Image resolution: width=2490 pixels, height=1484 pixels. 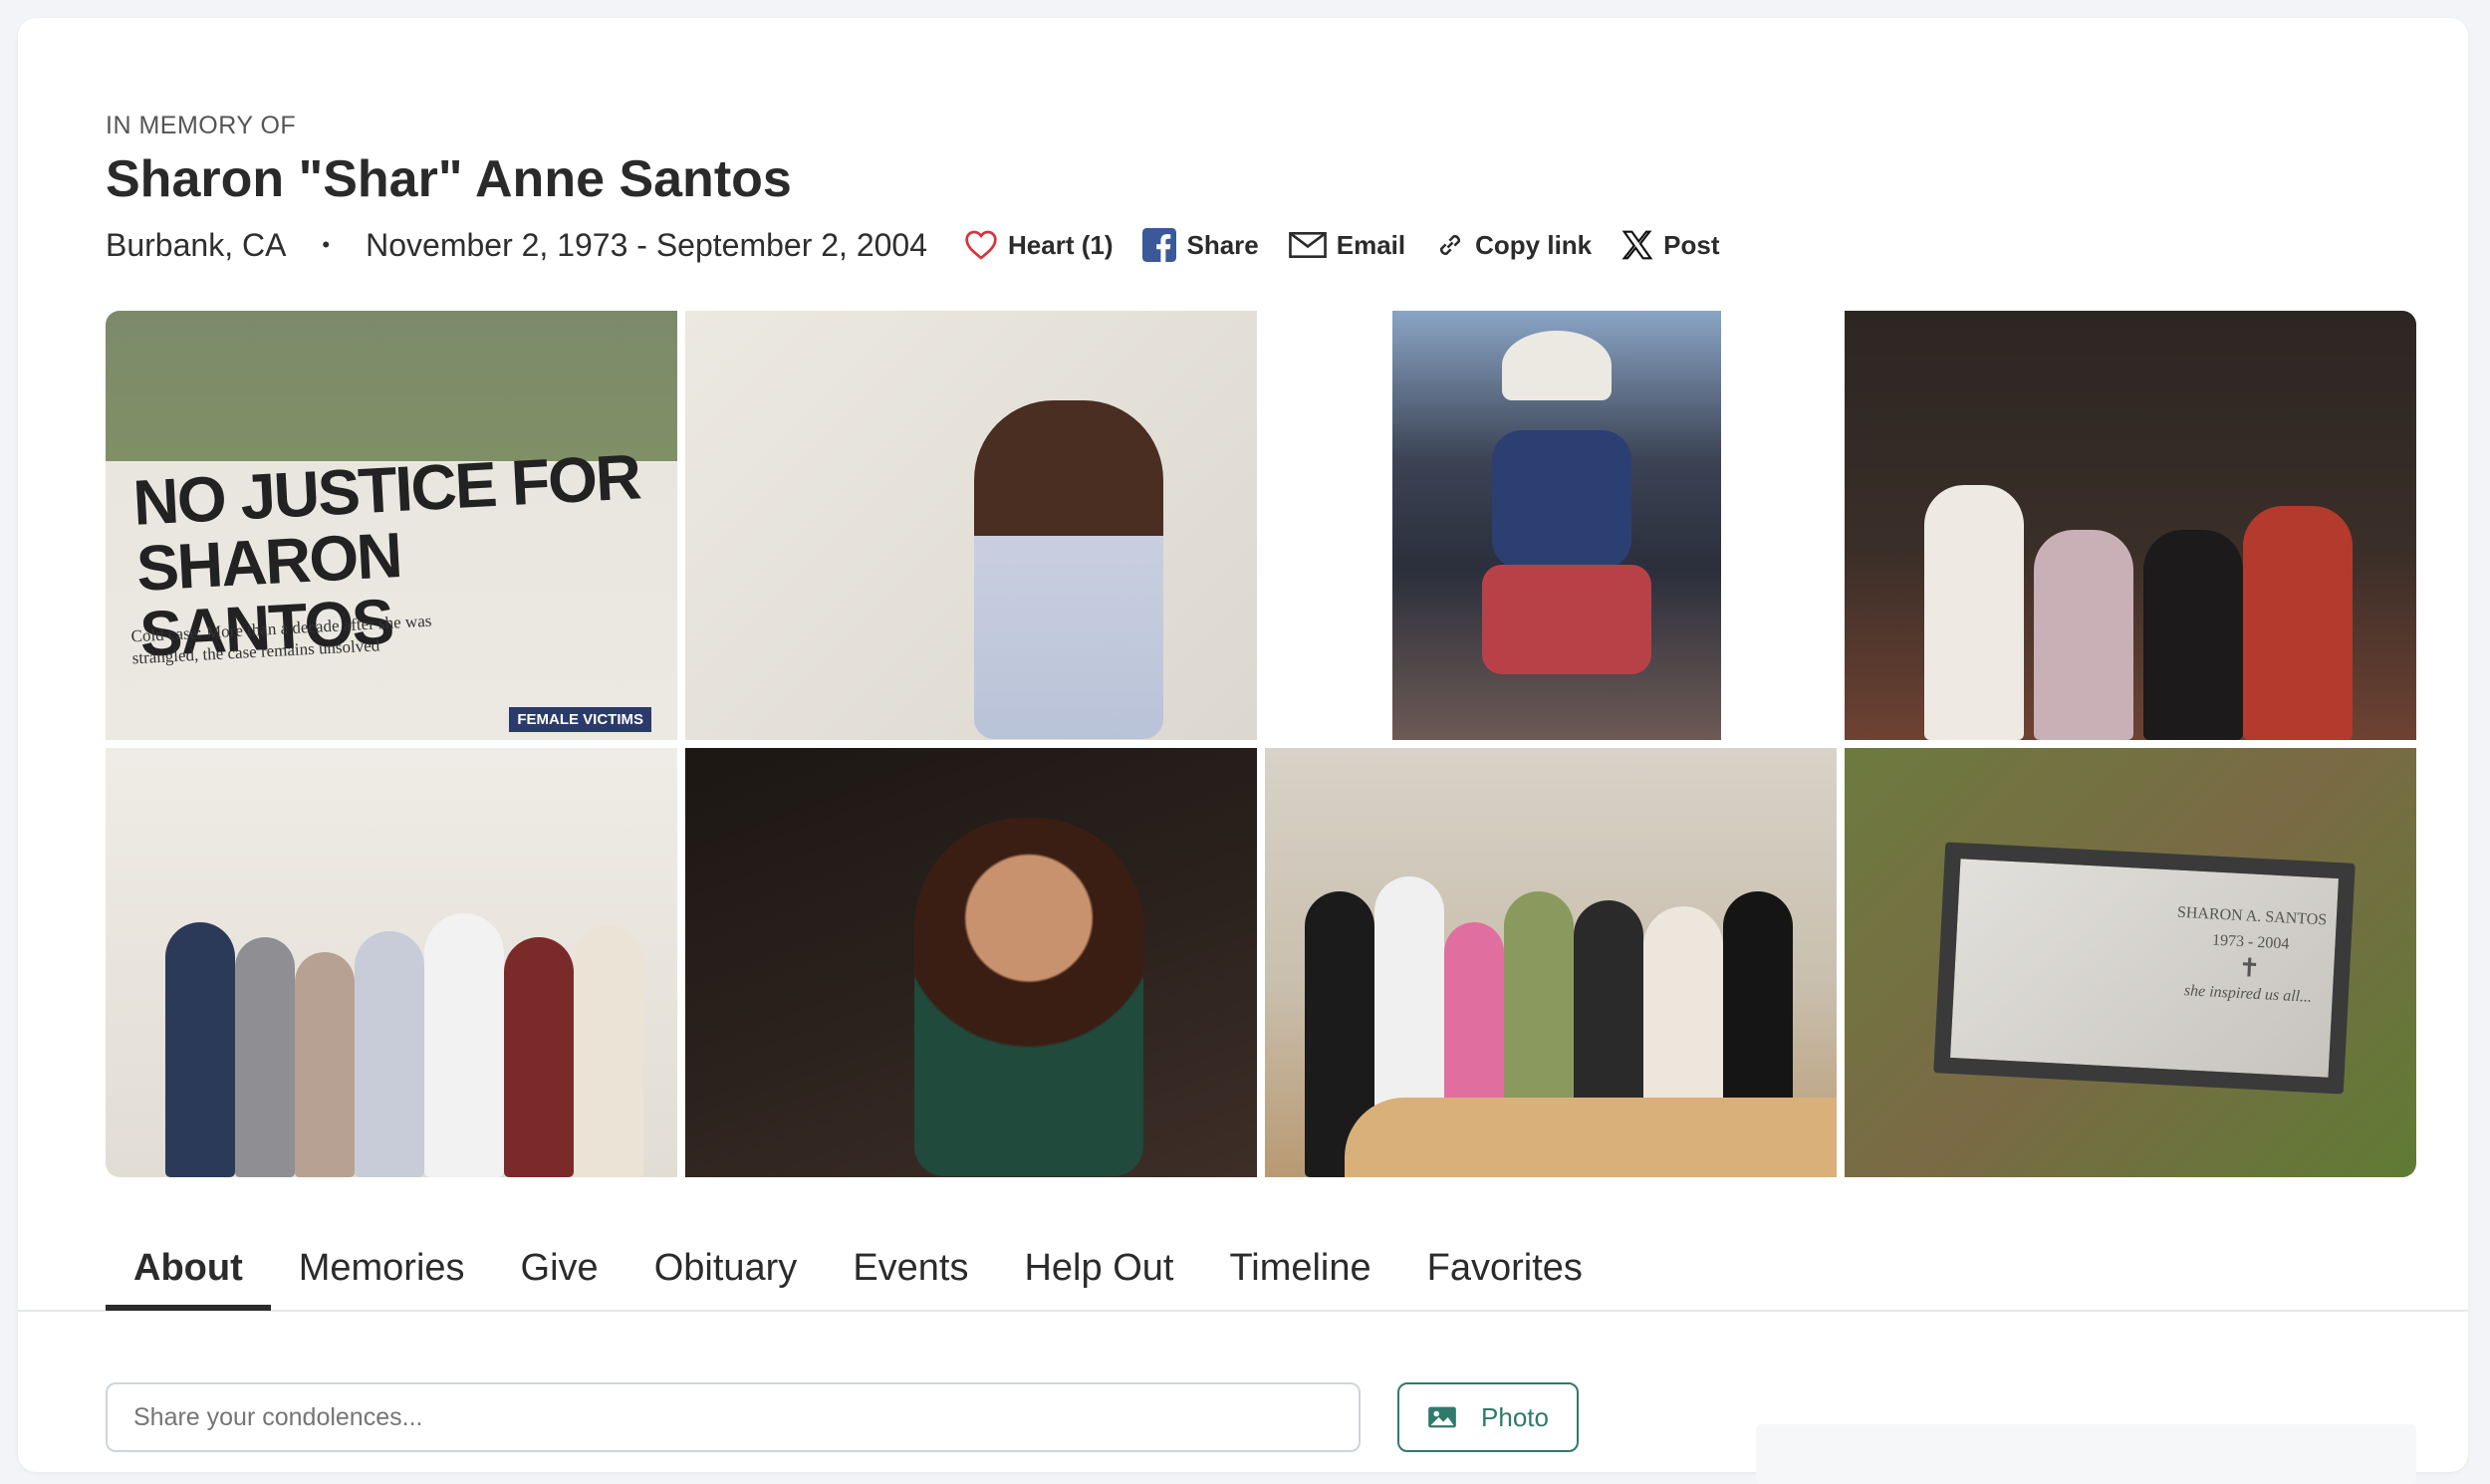 I want to click on facebook-icon, so click(x=1159, y=245).